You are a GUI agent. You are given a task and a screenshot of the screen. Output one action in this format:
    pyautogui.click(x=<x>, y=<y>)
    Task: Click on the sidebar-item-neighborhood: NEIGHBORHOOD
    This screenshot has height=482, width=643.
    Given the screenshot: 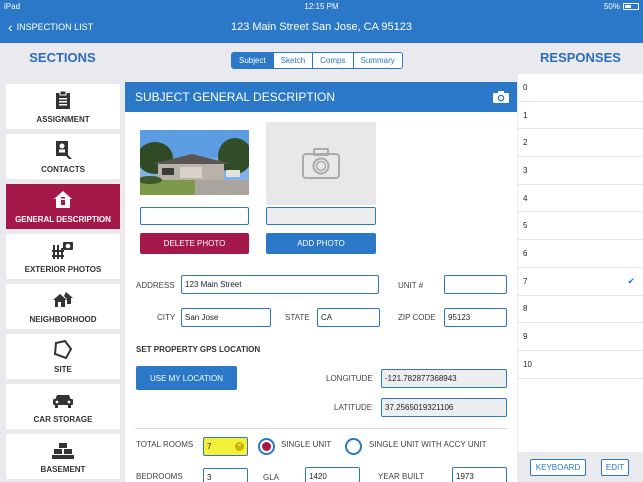 What is the action you would take?
    pyautogui.click(x=63, y=306)
    